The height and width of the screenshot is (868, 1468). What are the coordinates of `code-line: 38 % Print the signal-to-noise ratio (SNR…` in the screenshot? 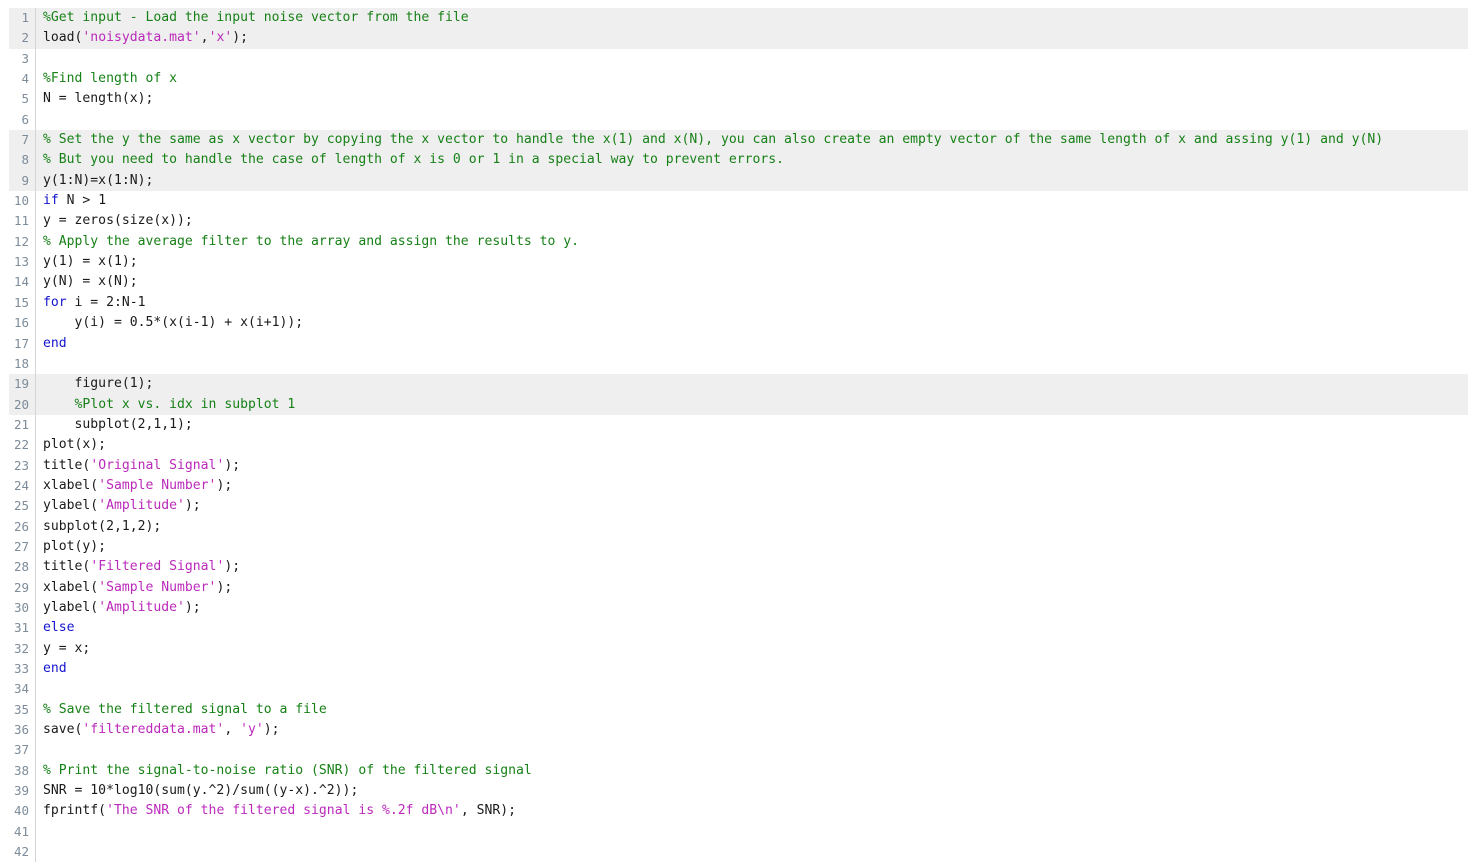 It's located at (738, 771).